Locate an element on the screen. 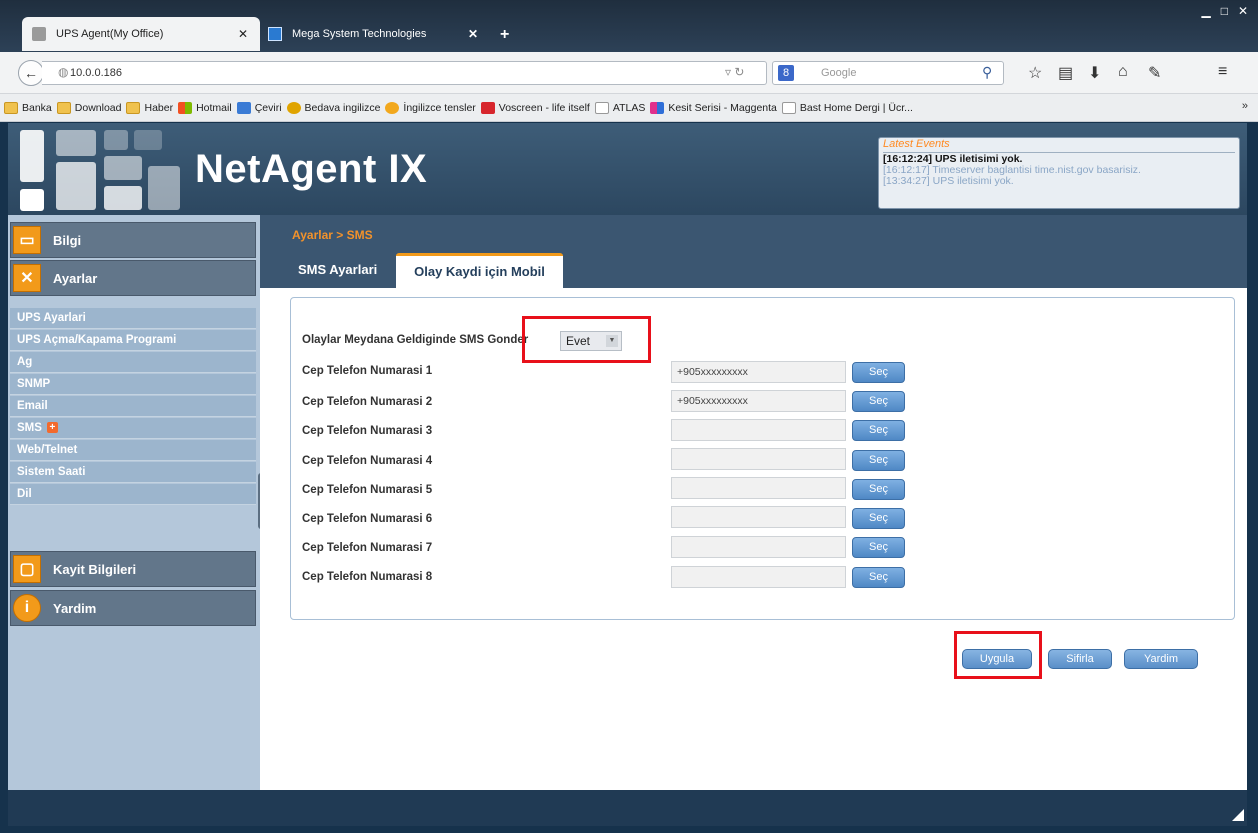 This screenshot has height=833, width=1258. close-window-icon: ✕ is located at coordinates (1243, 11).